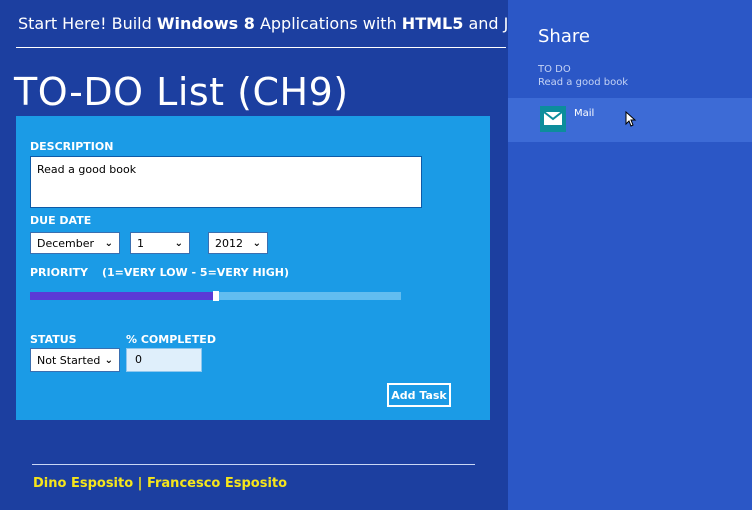 This screenshot has width=752, height=510. I want to click on description-label: DESCRIPTION, so click(72, 146).